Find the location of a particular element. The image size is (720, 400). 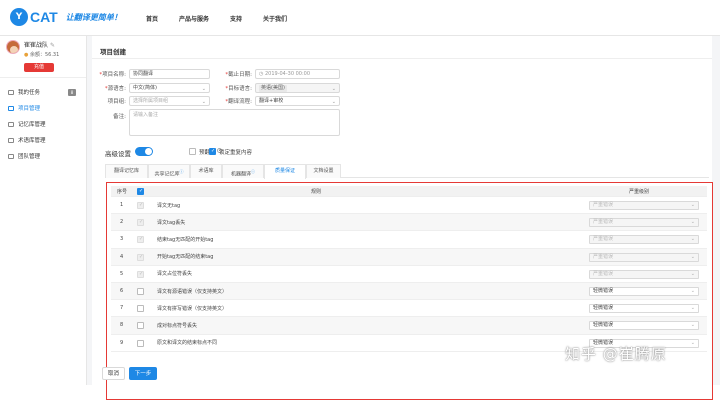

advanced-settings-toggle is located at coordinates (144, 151).